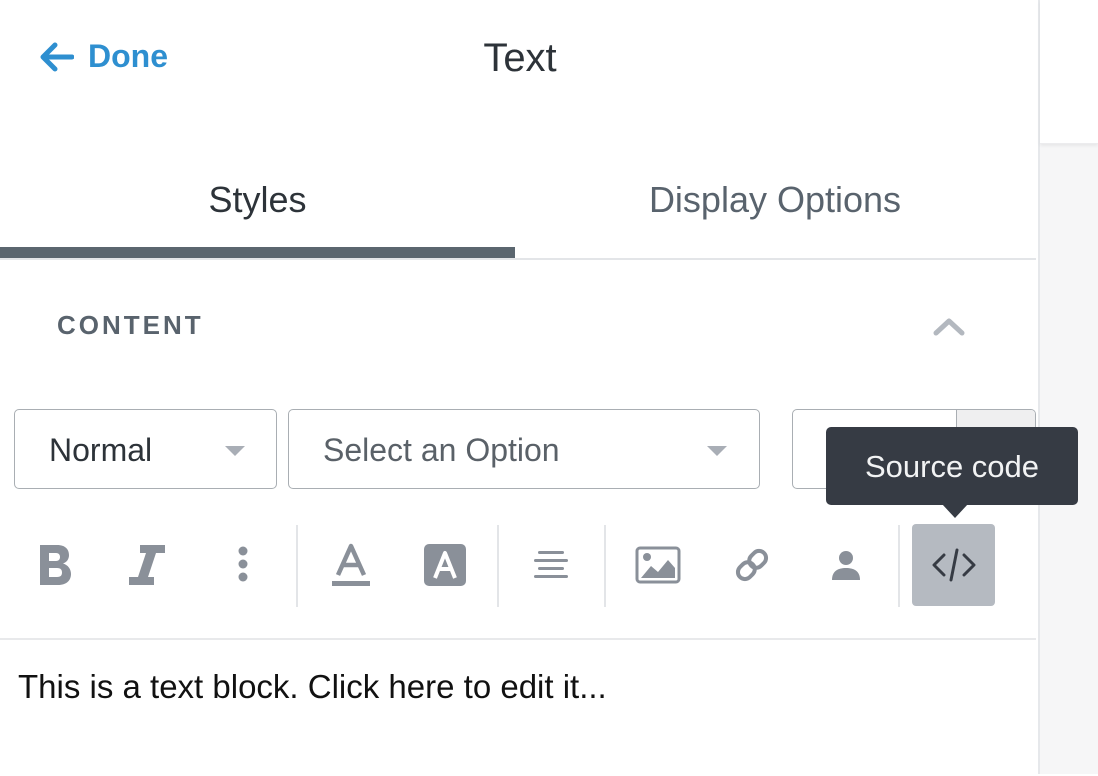 This screenshot has height=776, width=1098. I want to click on more-options-button, so click(243, 565).